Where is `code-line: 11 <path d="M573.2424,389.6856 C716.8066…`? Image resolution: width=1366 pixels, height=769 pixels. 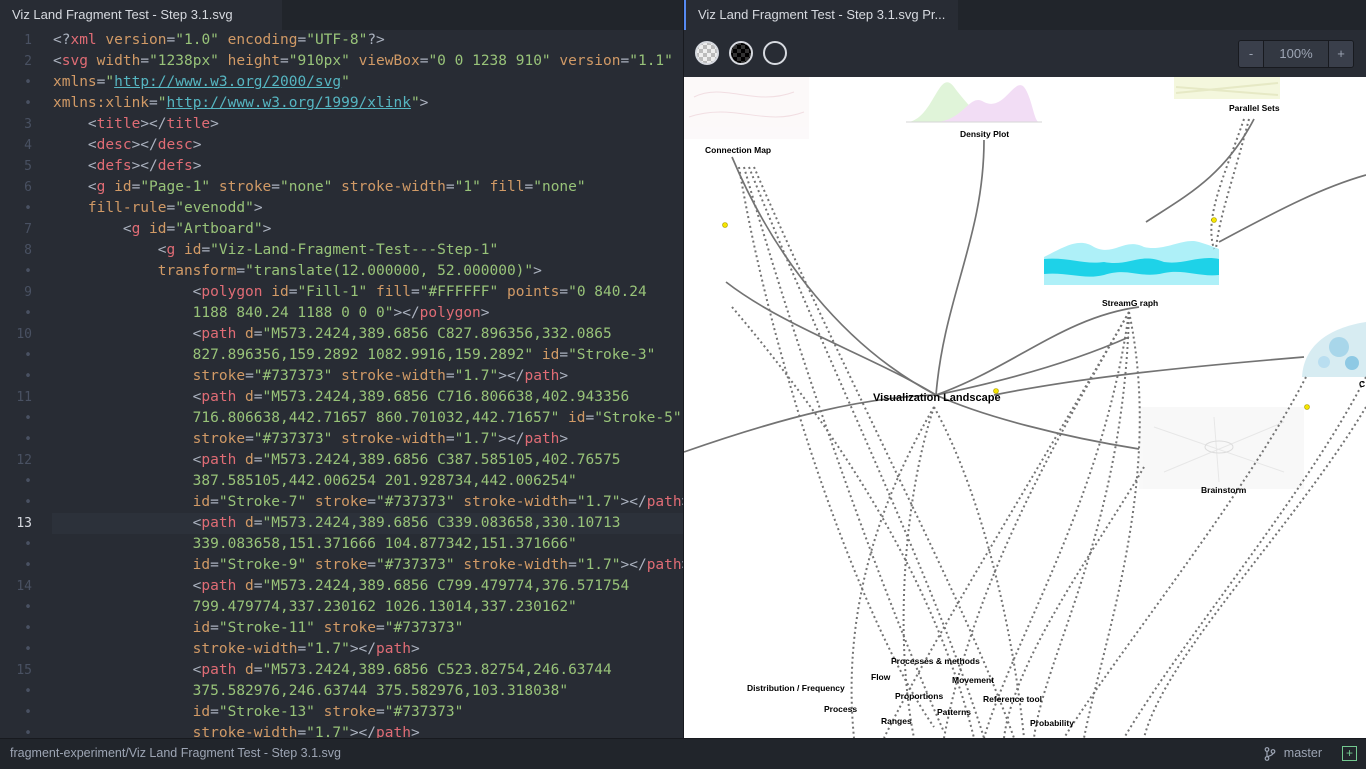
code-line: 11 <path d="M573.2424,389.6856 C716.8066… is located at coordinates (341, 397).